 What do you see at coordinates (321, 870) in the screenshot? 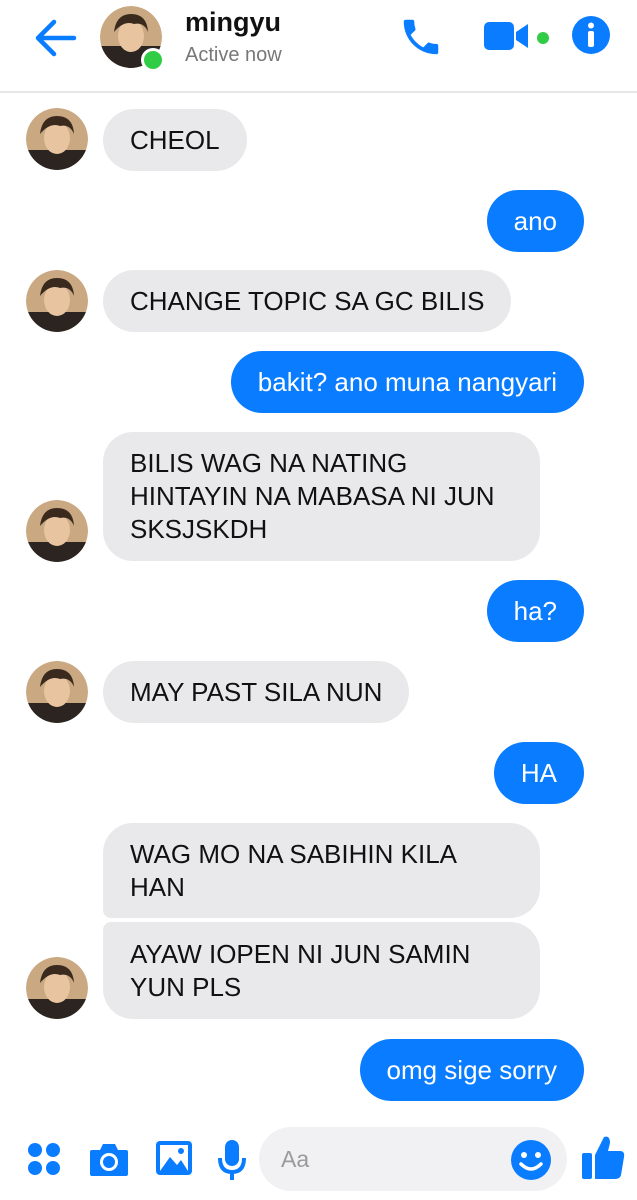
I see `incoming-message: WAG MO NA SABIHIN KILA HAN` at bounding box center [321, 870].